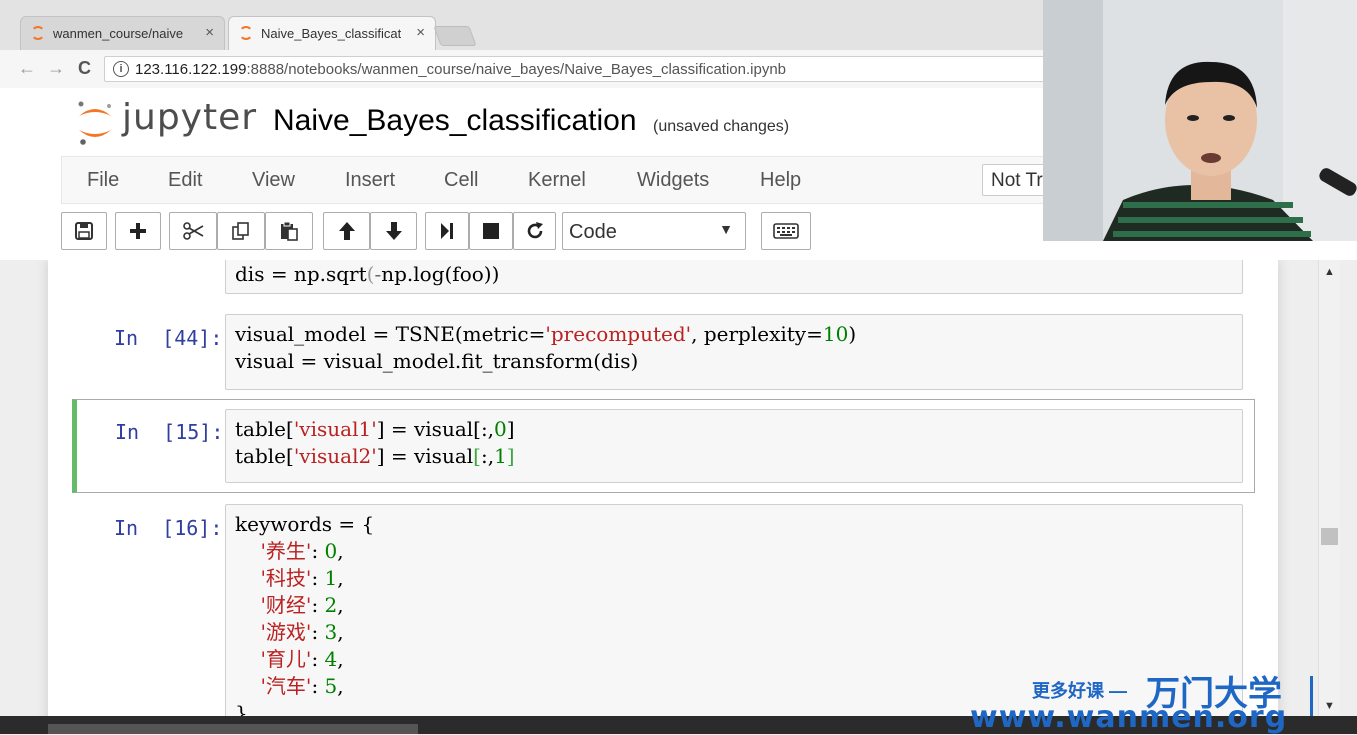  I want to click on paste-icon, so click(289, 231).